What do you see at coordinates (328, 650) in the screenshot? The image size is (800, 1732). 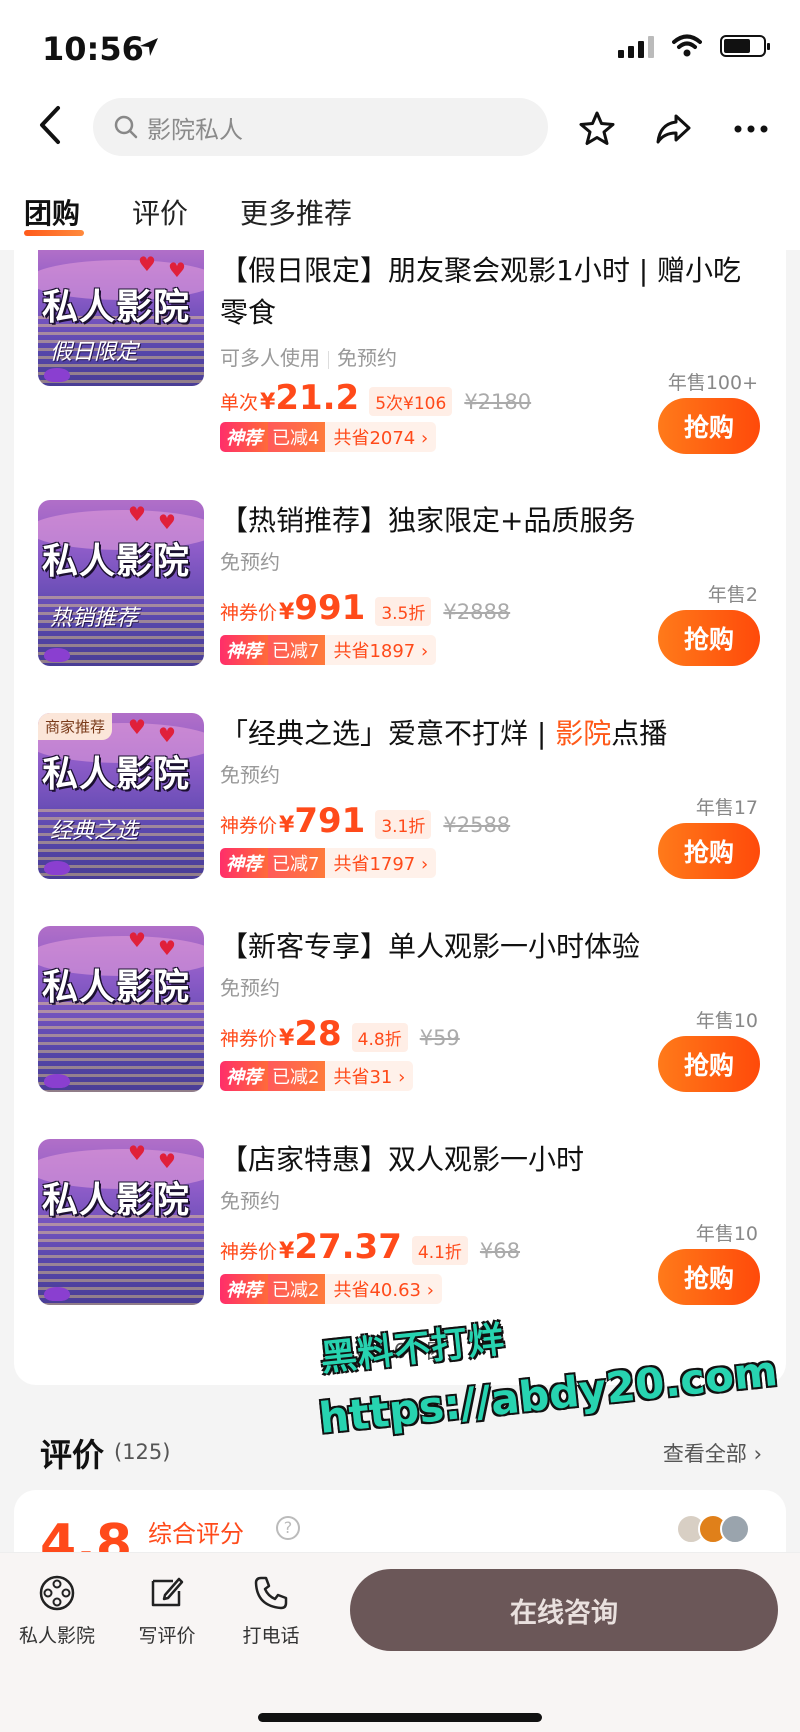 I see `promo-tag: 神荐 已减7 共省1897 ›` at bounding box center [328, 650].